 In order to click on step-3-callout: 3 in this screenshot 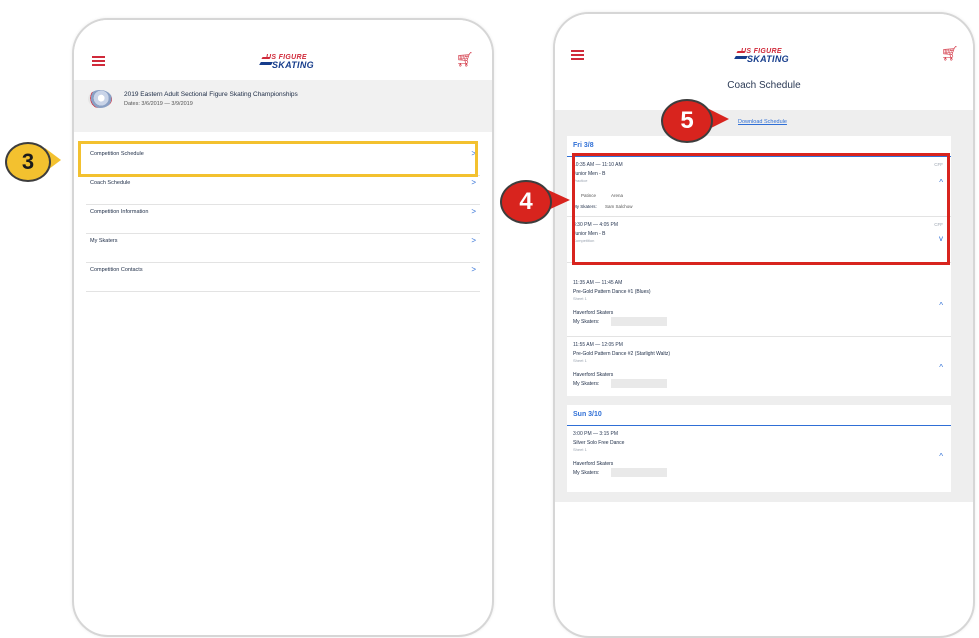, I will do `click(28, 162)`.